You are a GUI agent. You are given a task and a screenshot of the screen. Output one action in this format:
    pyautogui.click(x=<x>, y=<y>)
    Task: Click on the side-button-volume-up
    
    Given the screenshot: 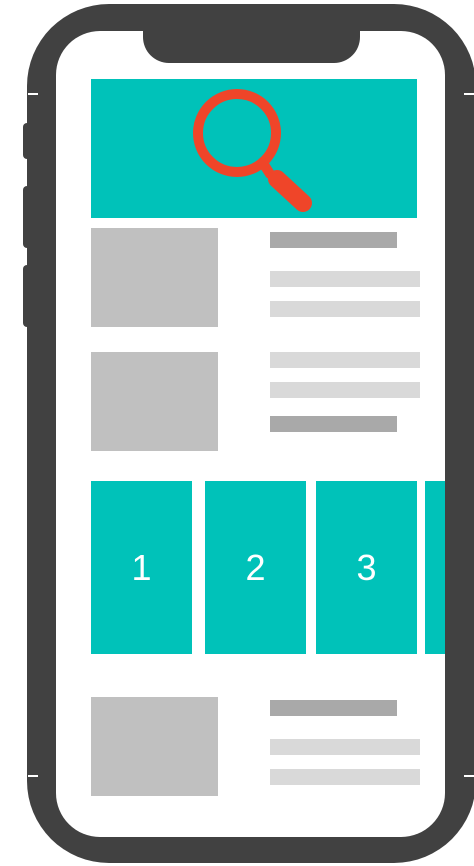 What is the action you would take?
    pyautogui.click(x=27, y=217)
    